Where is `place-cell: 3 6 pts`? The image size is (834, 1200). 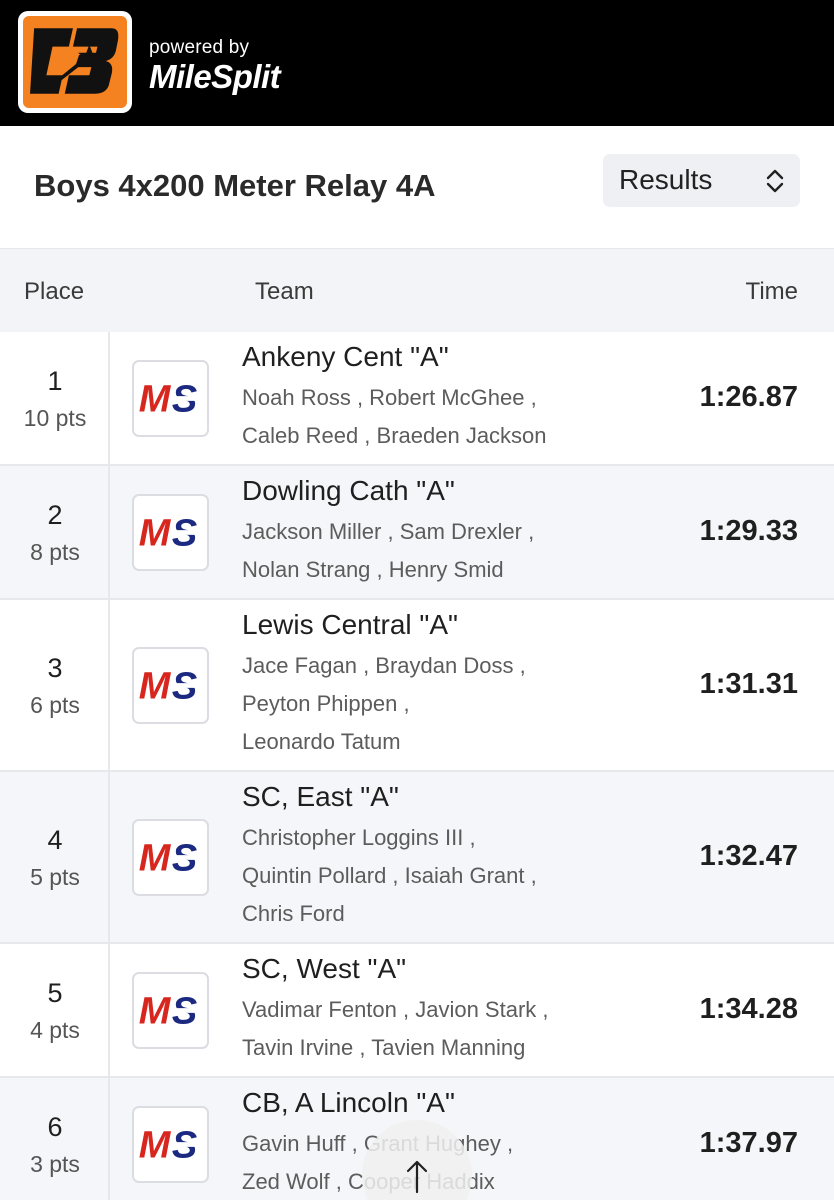
place-cell: 3 6 pts is located at coordinates (55, 685).